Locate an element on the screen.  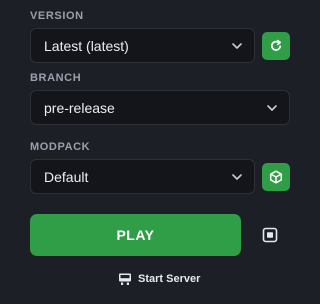
refresh-versions-button is located at coordinates (276, 46).